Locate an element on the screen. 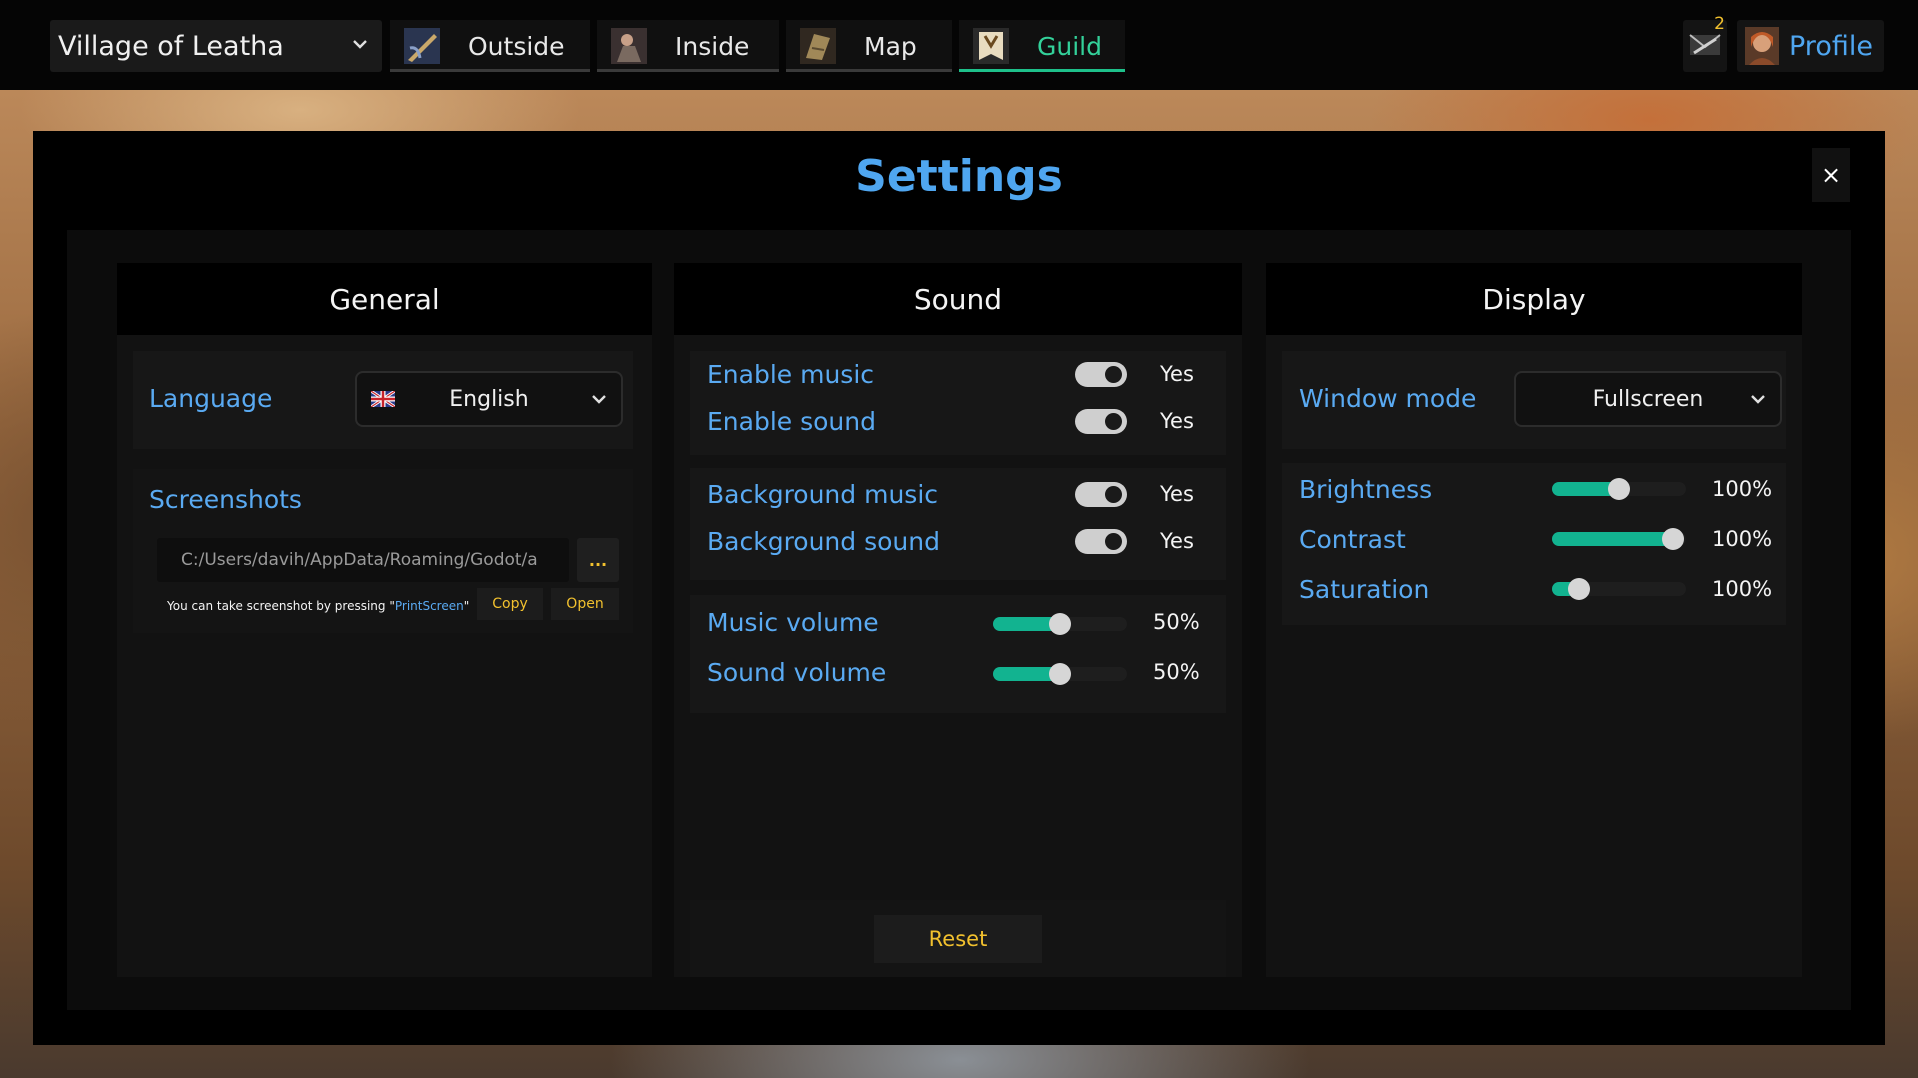  tab-map-label: Map is located at coordinates (890, 46).